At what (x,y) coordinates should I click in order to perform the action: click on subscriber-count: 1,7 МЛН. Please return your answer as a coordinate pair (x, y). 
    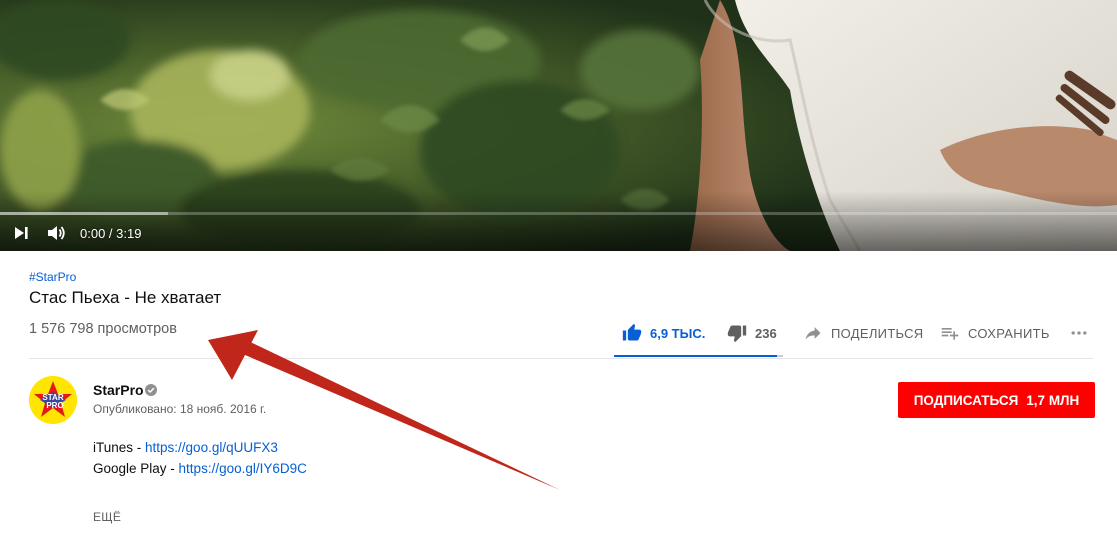
    Looking at the image, I should click on (1053, 400).